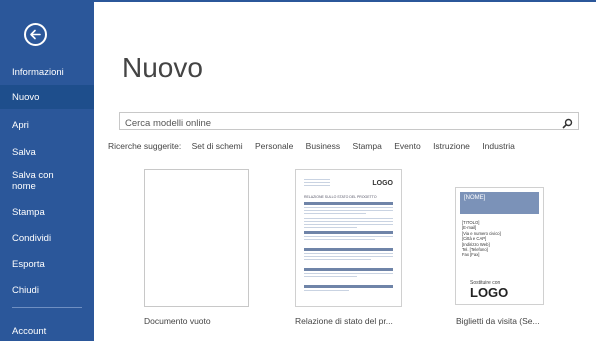 This screenshot has width=596, height=341. What do you see at coordinates (145, 146) in the screenshot?
I see `suggested-searches-label: Ricerche suggerite:` at bounding box center [145, 146].